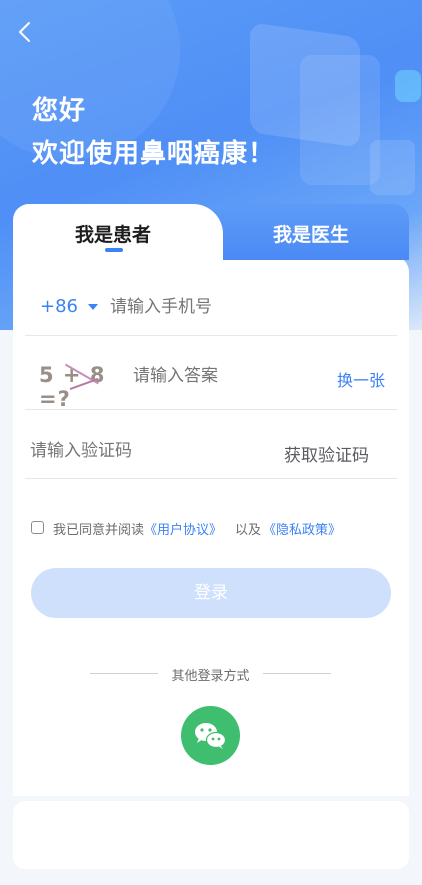  What do you see at coordinates (84, 387) in the screenshot?
I see `captcha-image: 5 + 8 =?` at bounding box center [84, 387].